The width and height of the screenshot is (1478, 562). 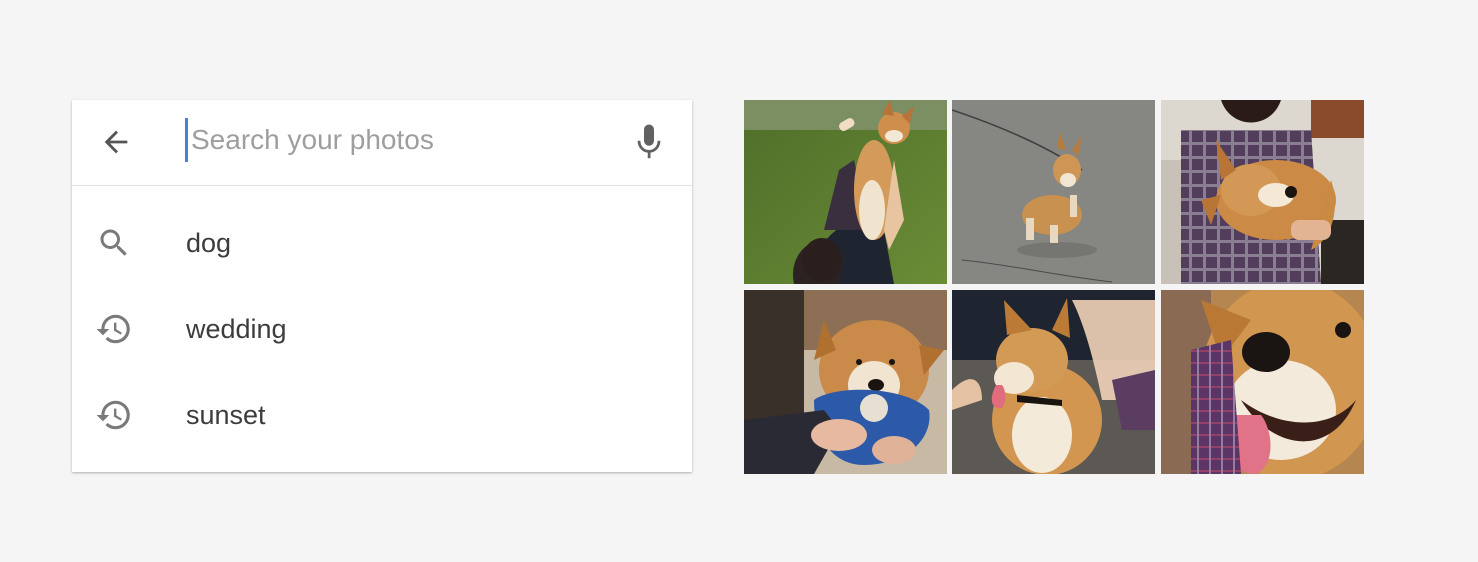 What do you see at coordinates (382, 243) in the screenshot?
I see `suggestion-item-dog: dog` at bounding box center [382, 243].